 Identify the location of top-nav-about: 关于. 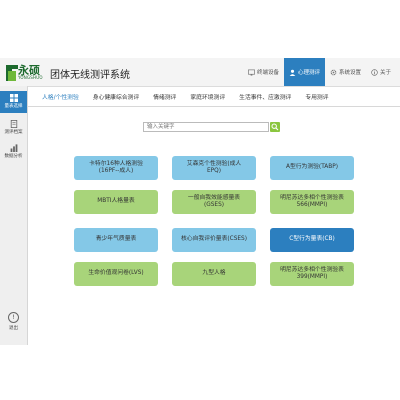
(381, 72).